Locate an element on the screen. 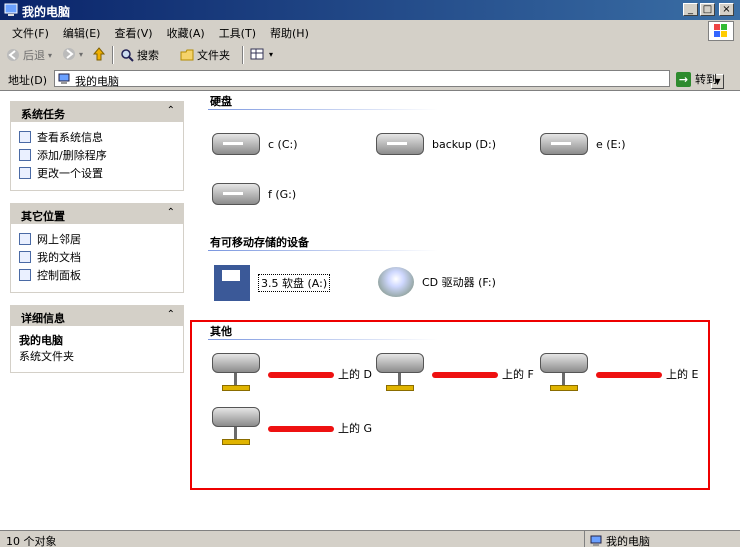 The width and height of the screenshot is (740, 549). drive-f-cd: CD 驱动器 (F:) is located at coordinates (437, 282).